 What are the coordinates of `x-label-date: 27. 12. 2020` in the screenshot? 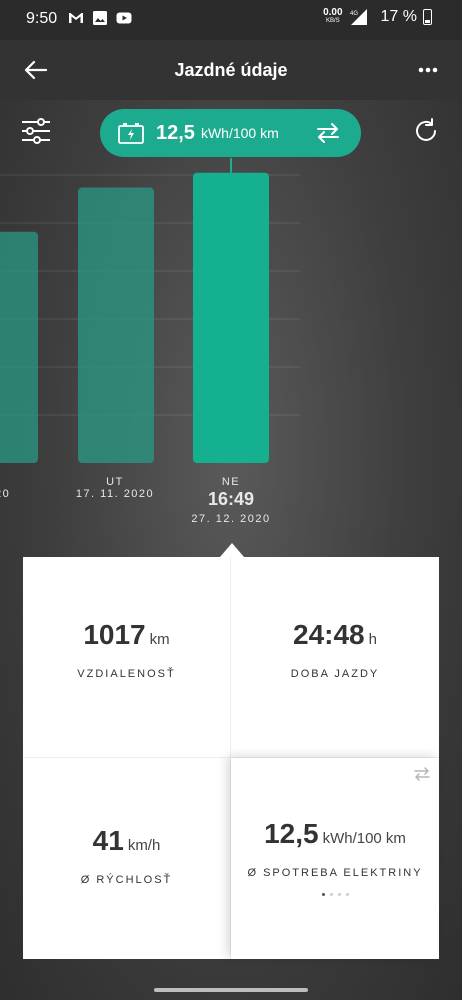 It's located at (231, 519).